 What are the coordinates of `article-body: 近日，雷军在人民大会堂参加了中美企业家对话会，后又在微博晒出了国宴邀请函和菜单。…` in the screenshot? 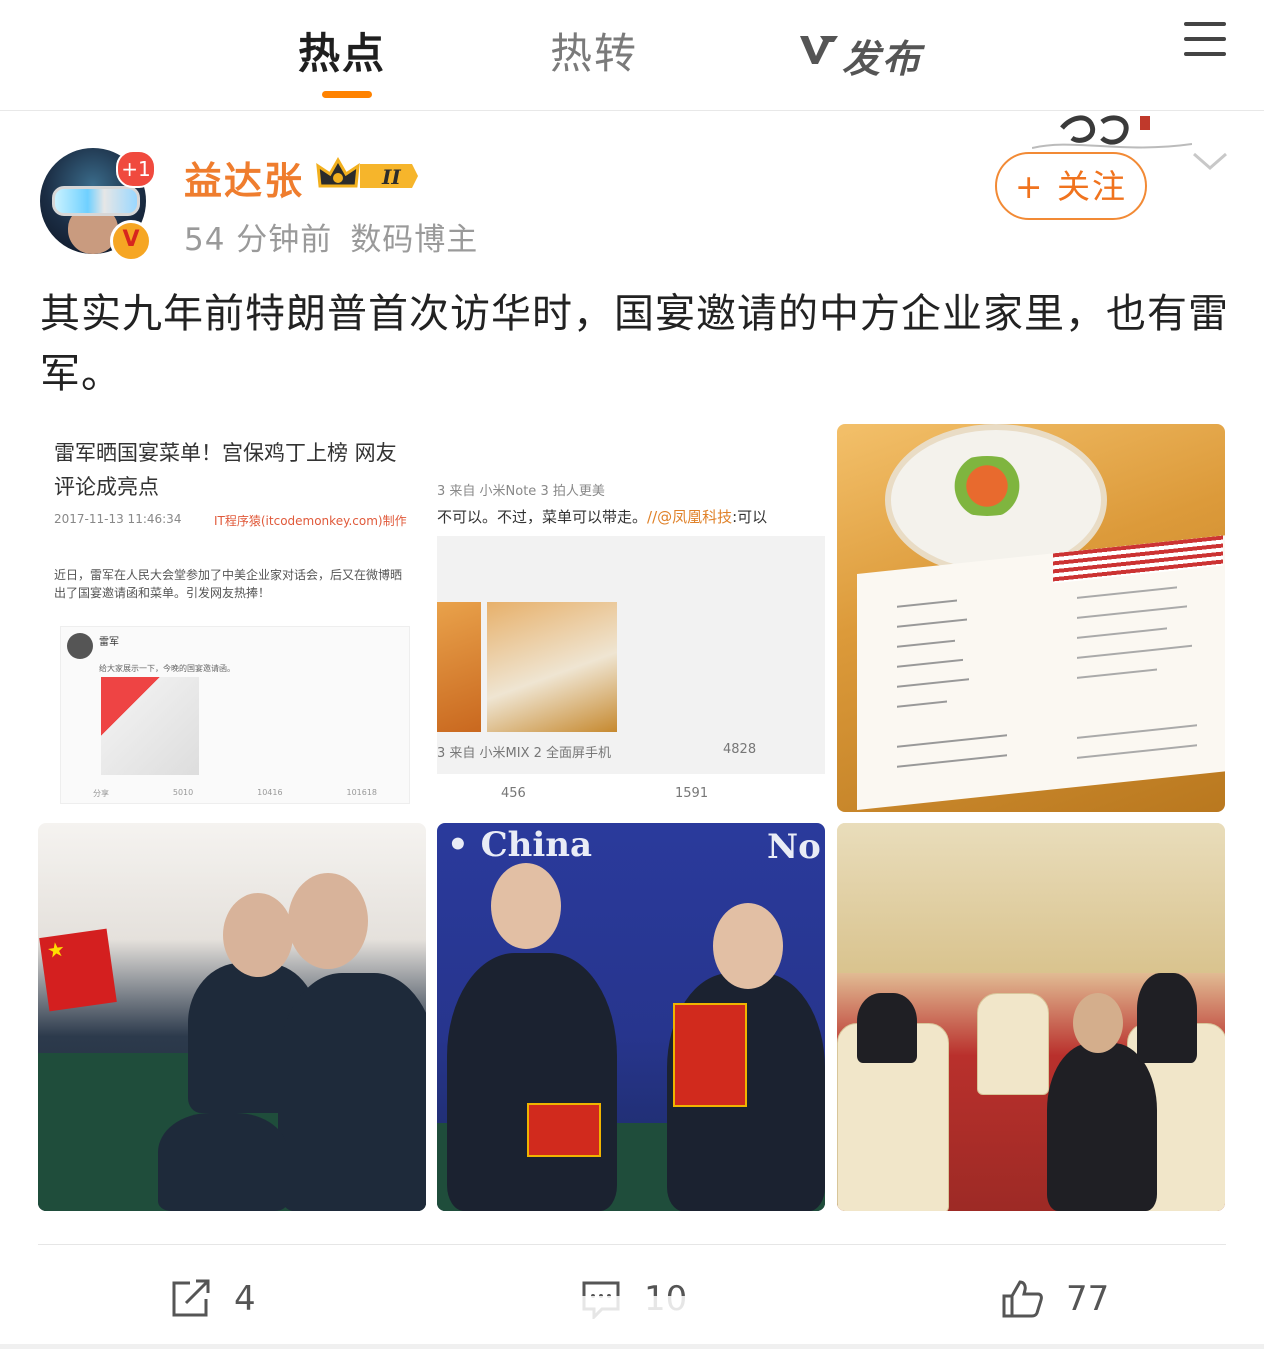 It's located at (228, 584).